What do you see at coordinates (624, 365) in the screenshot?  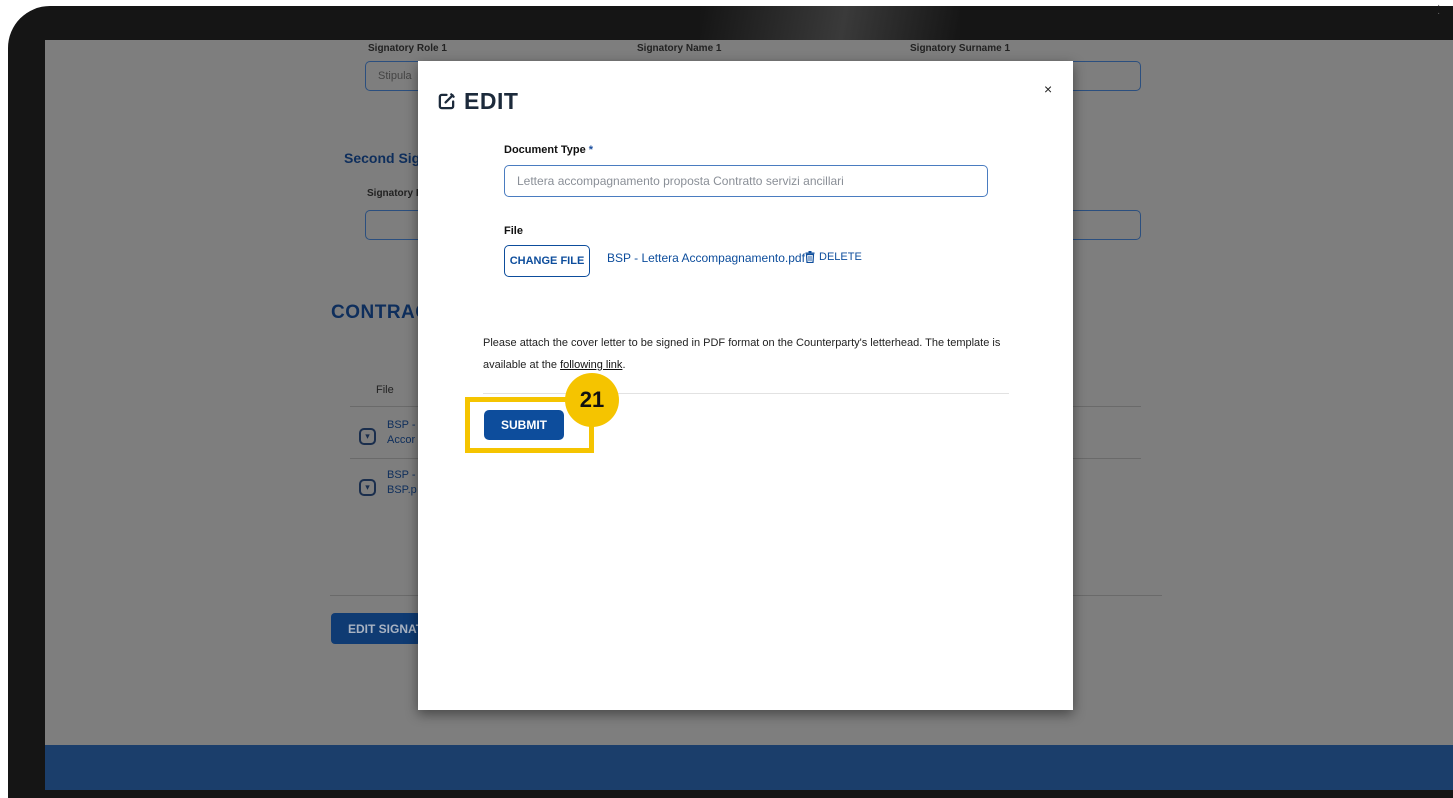 I see `help-text-suffix: .` at bounding box center [624, 365].